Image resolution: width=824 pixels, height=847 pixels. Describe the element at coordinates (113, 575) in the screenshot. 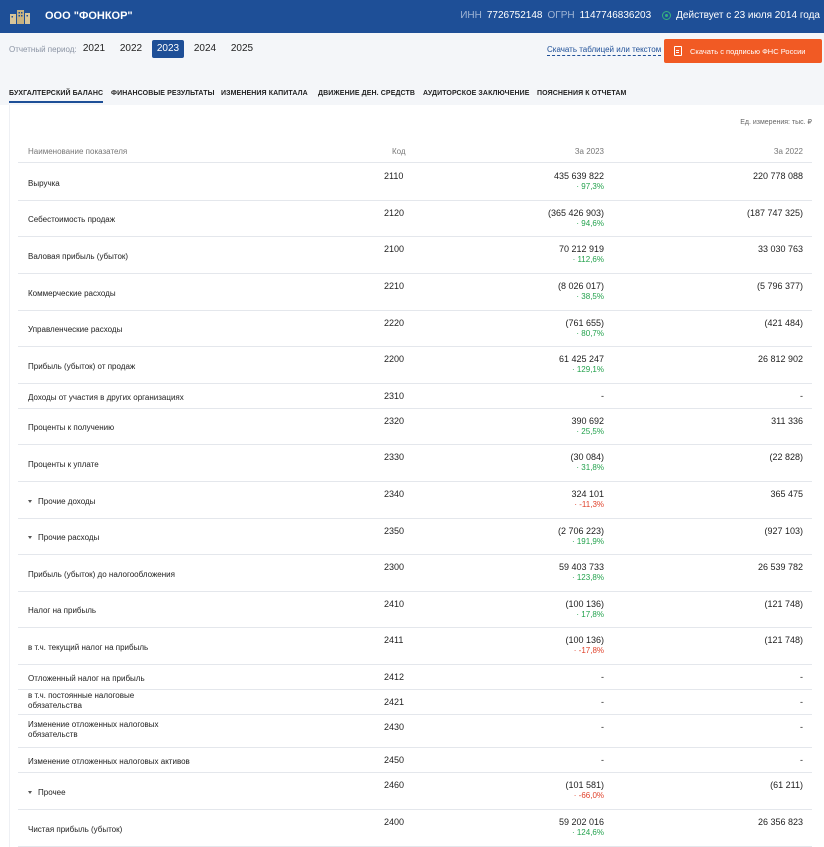

I see `row-name: Прибыль (убыток) до налогообложения` at that location.